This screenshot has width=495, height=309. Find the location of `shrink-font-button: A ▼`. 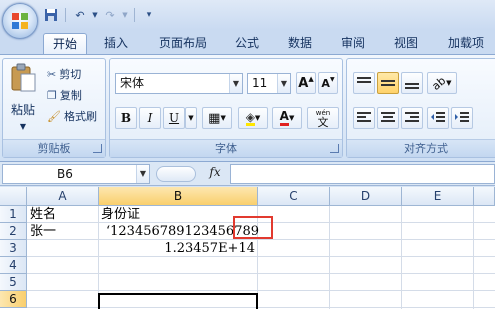

shrink-font-button: A ▼ is located at coordinates (328, 83).